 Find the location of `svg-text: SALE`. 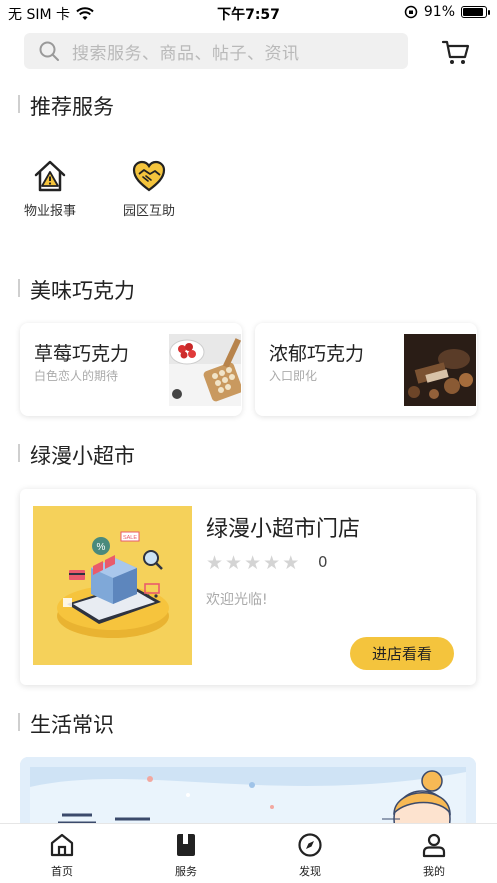

svg-text: SALE is located at coordinates (130, 538).